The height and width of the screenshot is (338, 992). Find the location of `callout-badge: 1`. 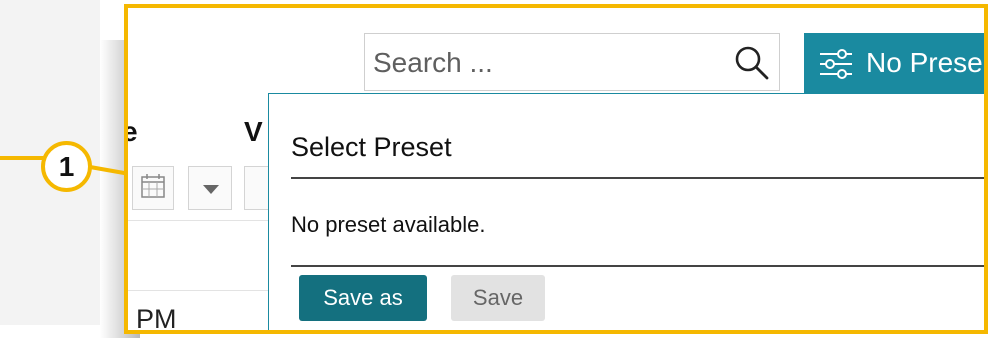

callout-badge: 1 is located at coordinates (66, 166).